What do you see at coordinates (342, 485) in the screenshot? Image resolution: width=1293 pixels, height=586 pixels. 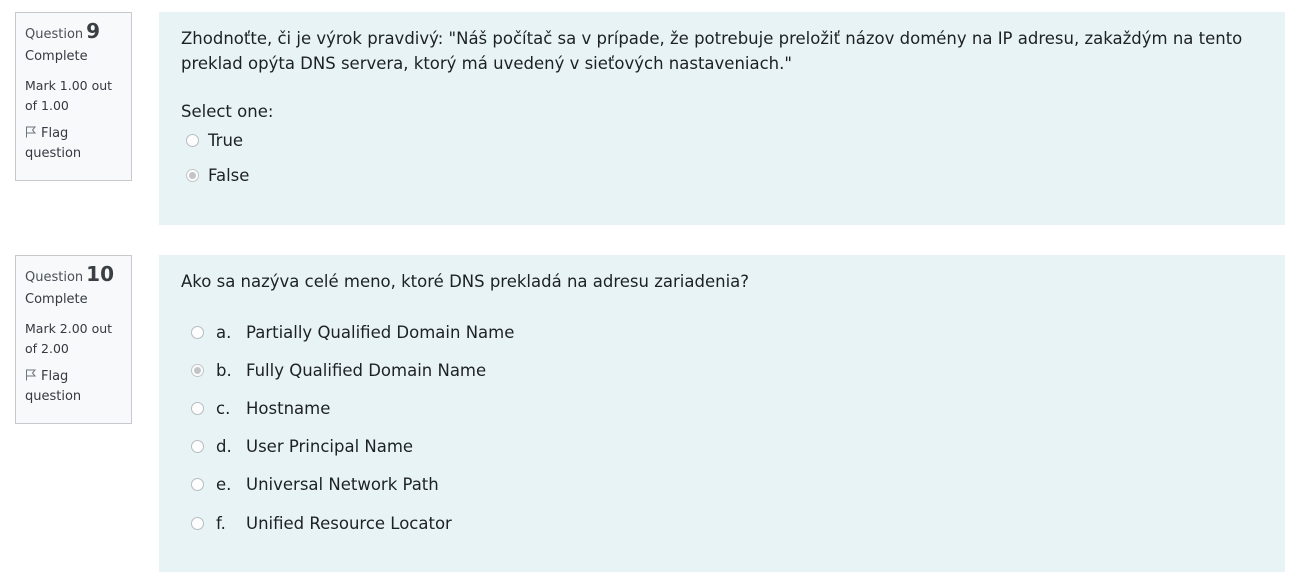 I see `answer-label: Universal Network Path` at bounding box center [342, 485].